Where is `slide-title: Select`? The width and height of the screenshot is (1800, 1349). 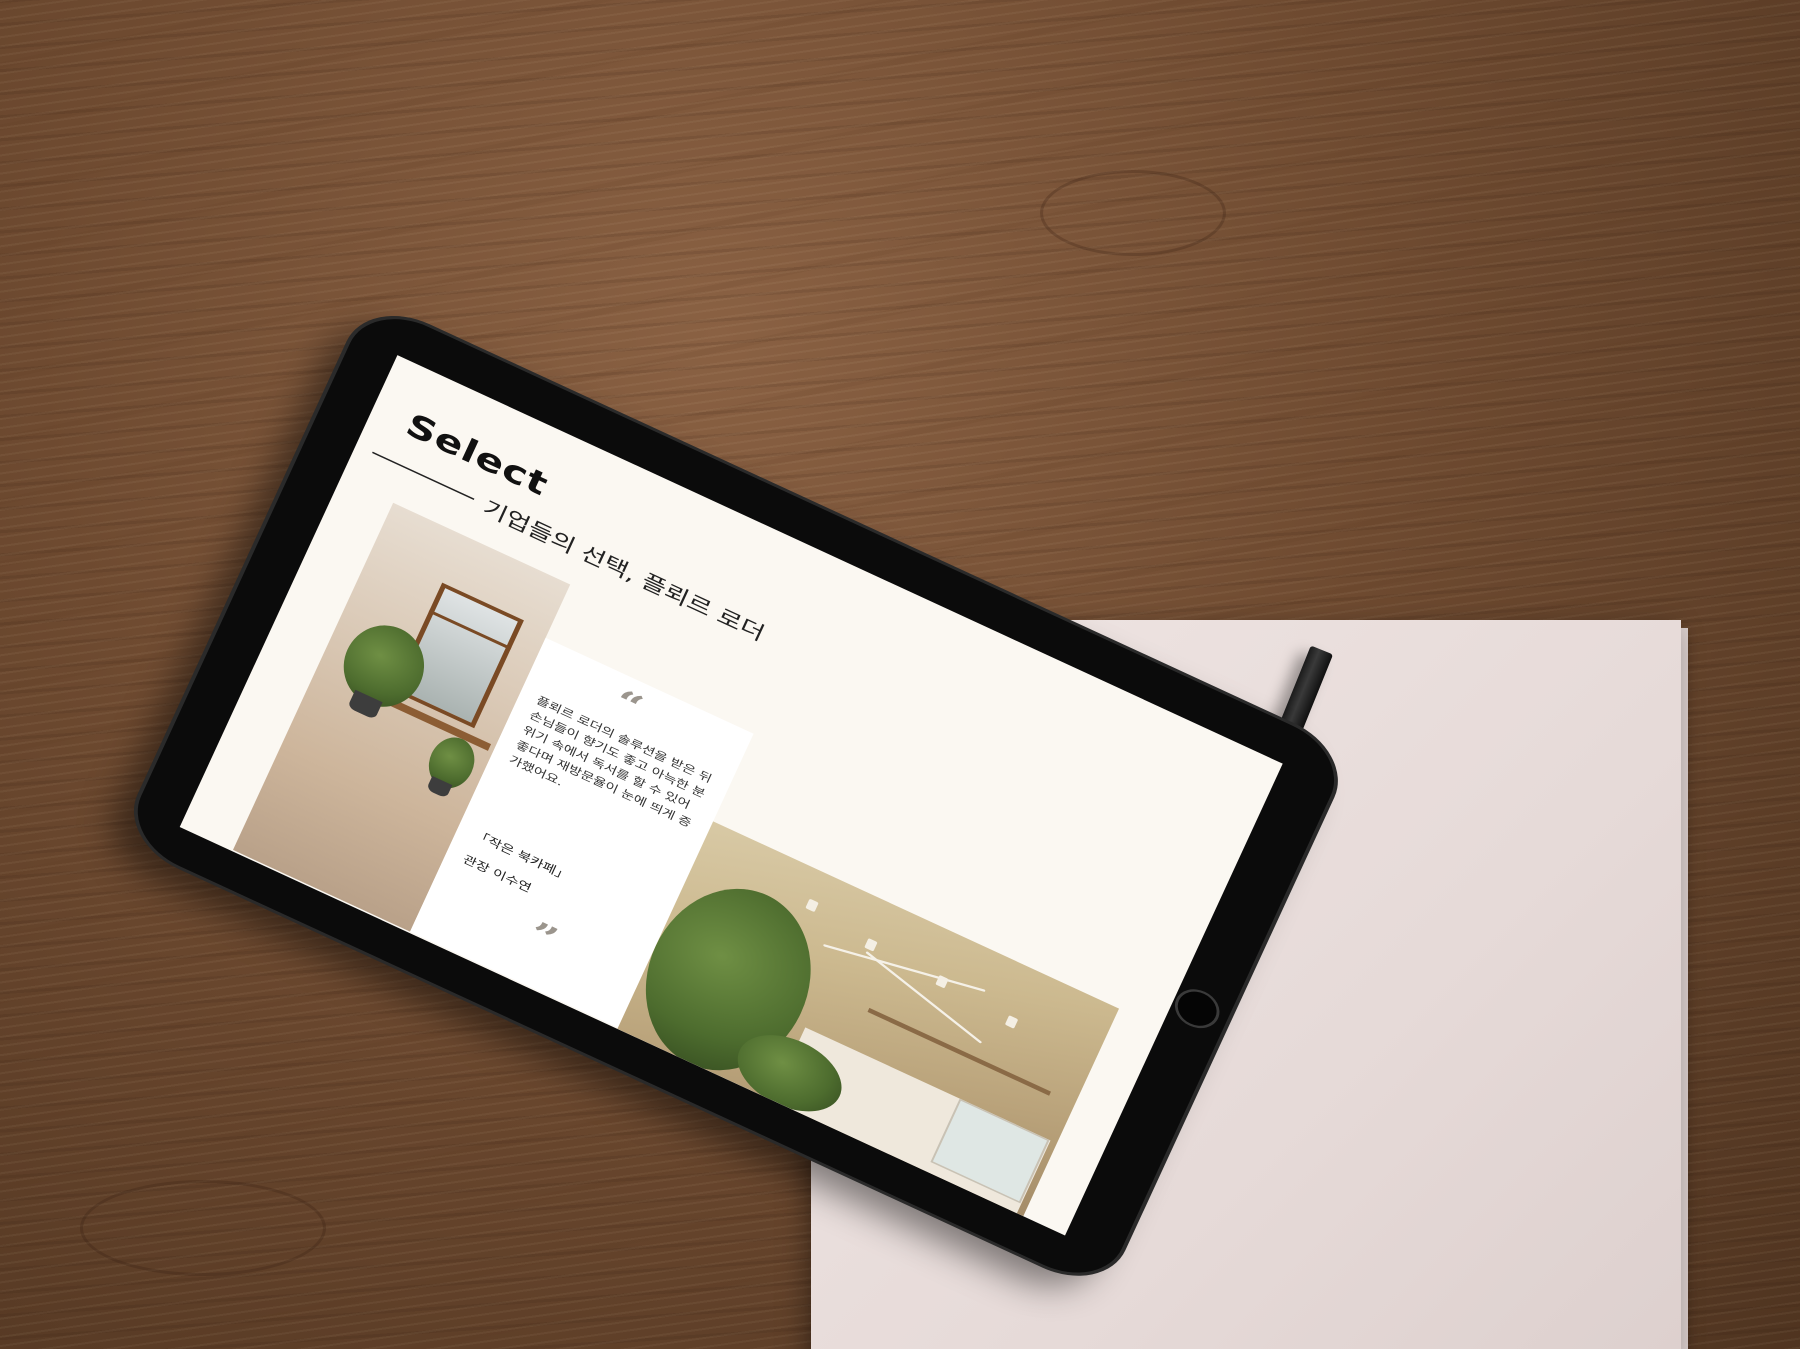
slide-title: Select is located at coordinates (477, 455).